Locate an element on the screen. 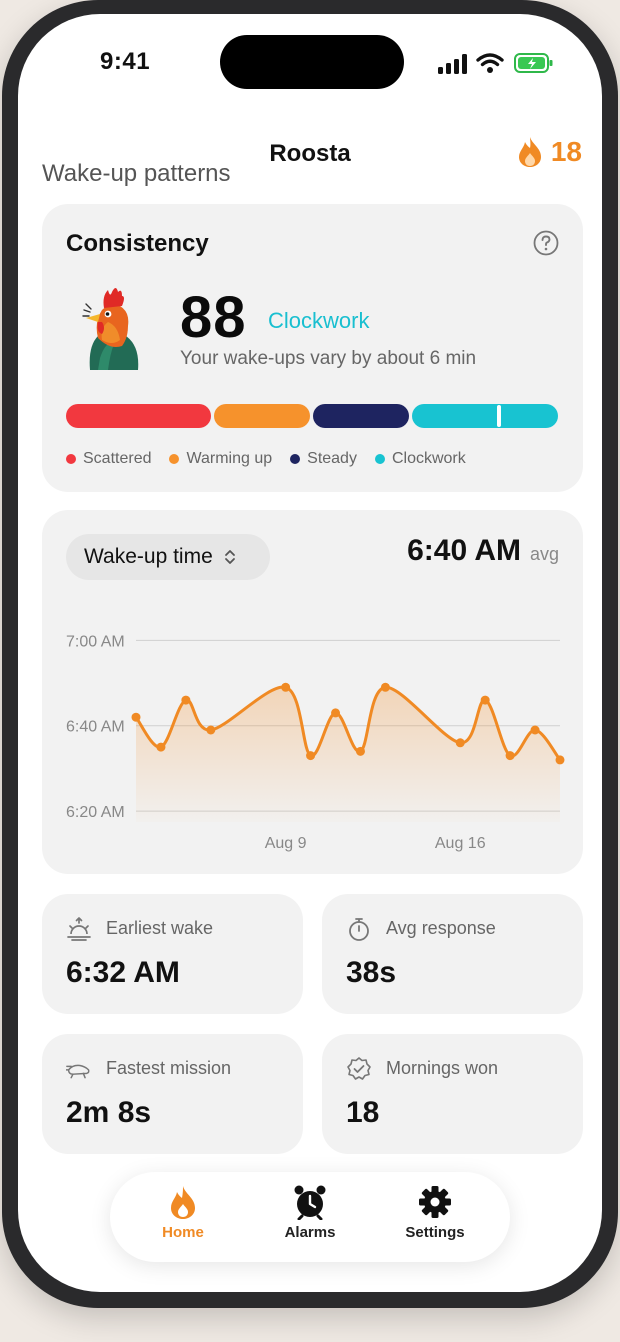  x-tick-label: Aug 16 is located at coordinates (460, 843).